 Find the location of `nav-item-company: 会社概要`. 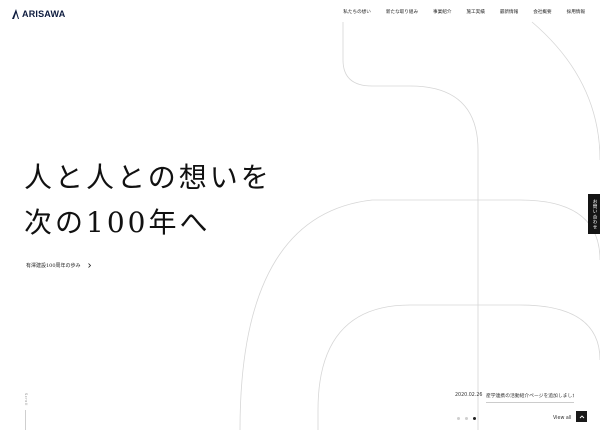

nav-item-company: 会社概要 is located at coordinates (542, 12).